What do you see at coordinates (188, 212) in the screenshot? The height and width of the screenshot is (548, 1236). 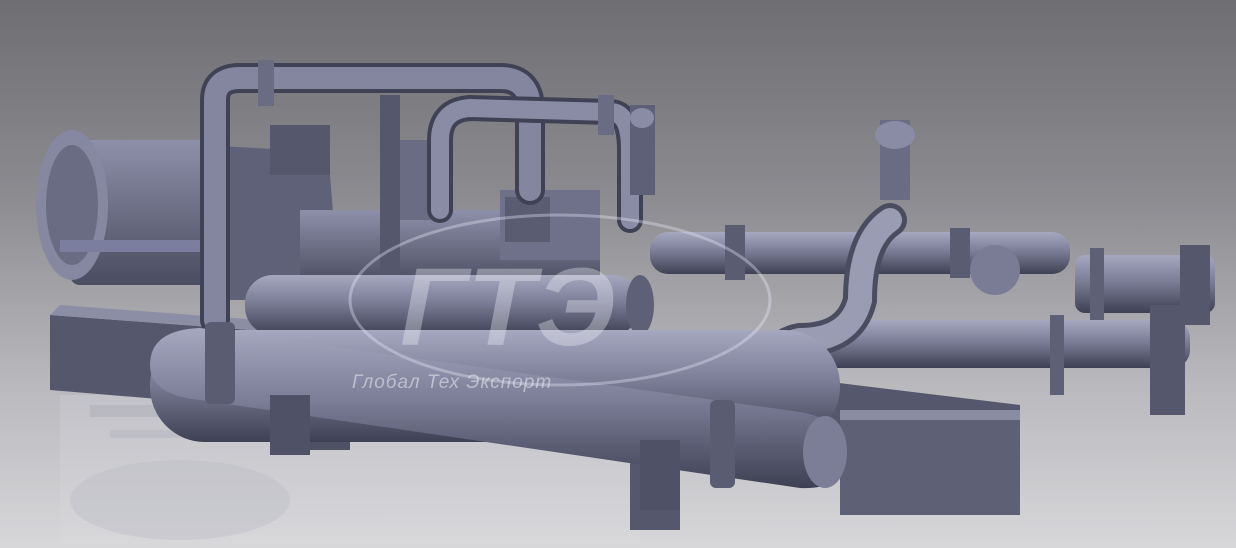 I see `generator` at bounding box center [188, 212].